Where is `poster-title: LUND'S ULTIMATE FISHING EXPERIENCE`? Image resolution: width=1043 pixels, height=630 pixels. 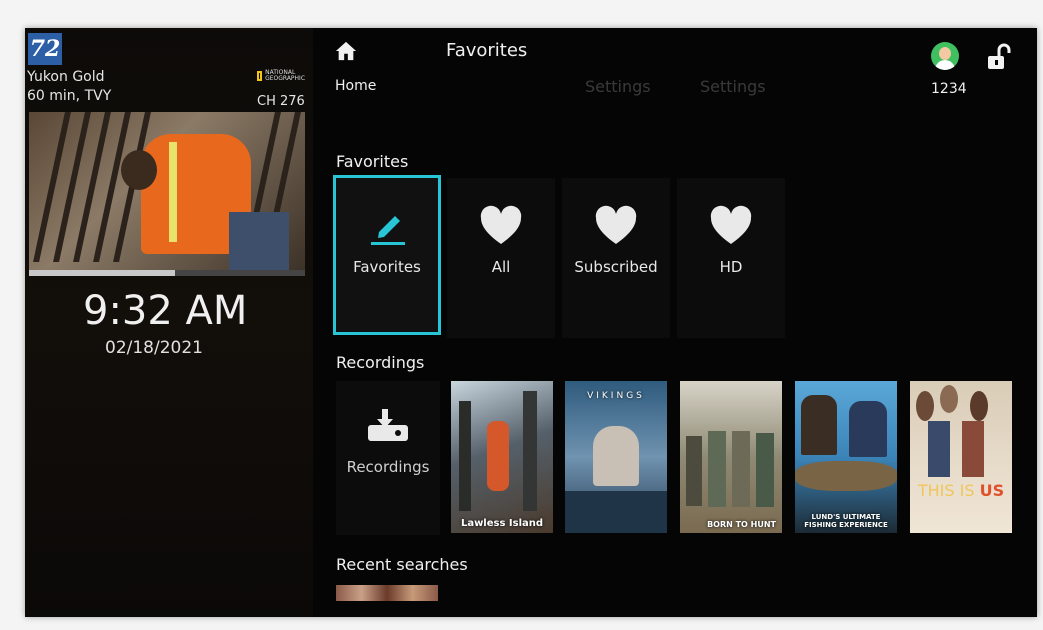
poster-title: LUND'S ULTIMATE FISHING EXPERIENCE is located at coordinates (846, 521).